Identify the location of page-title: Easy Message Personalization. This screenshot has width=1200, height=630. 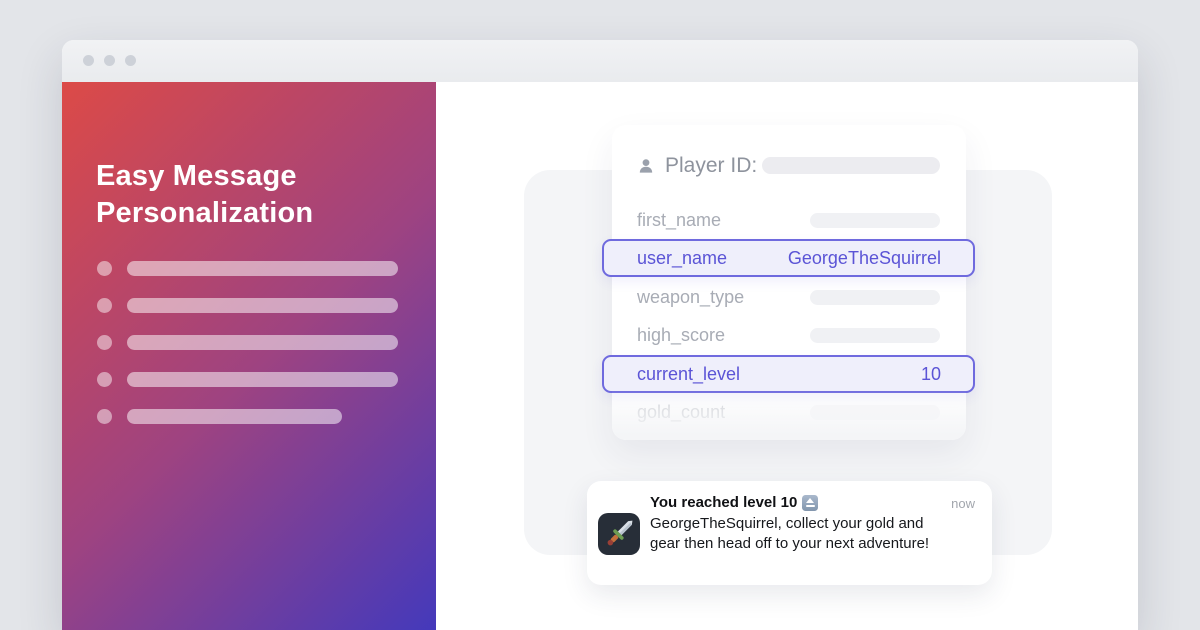
(204, 195).